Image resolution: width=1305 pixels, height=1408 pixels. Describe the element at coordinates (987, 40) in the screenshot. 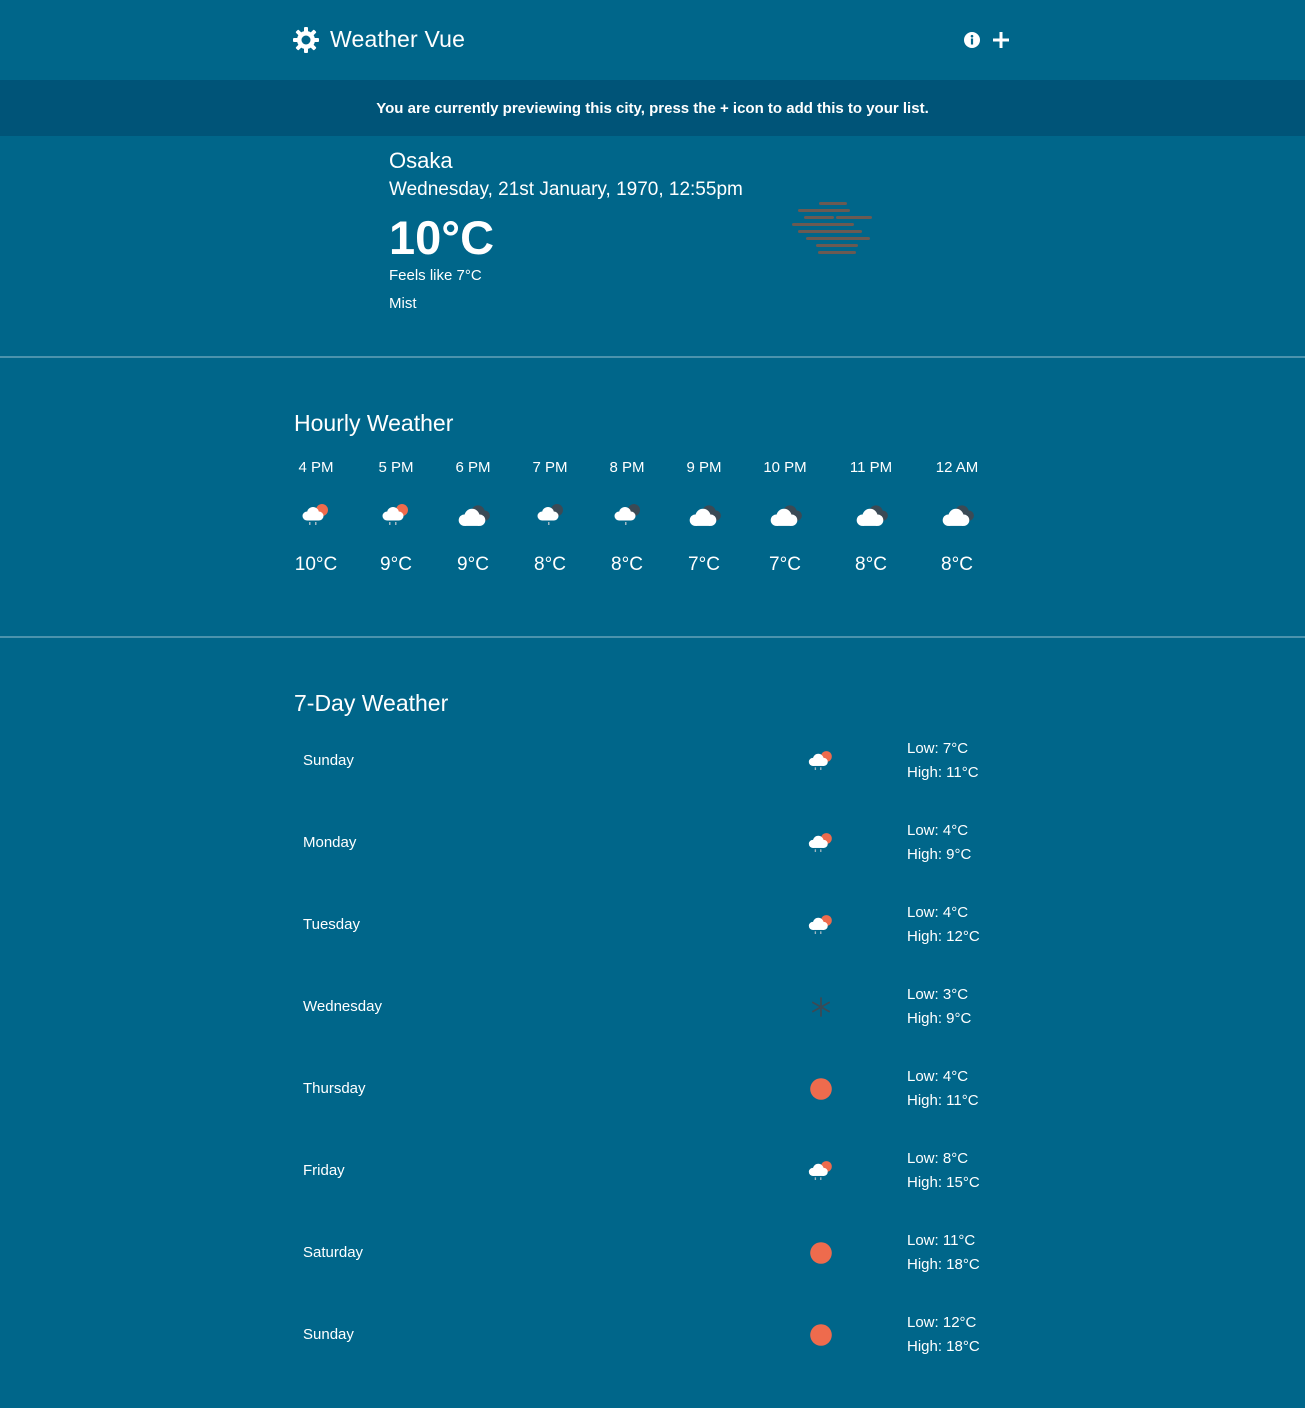

I see `header-actions` at that location.